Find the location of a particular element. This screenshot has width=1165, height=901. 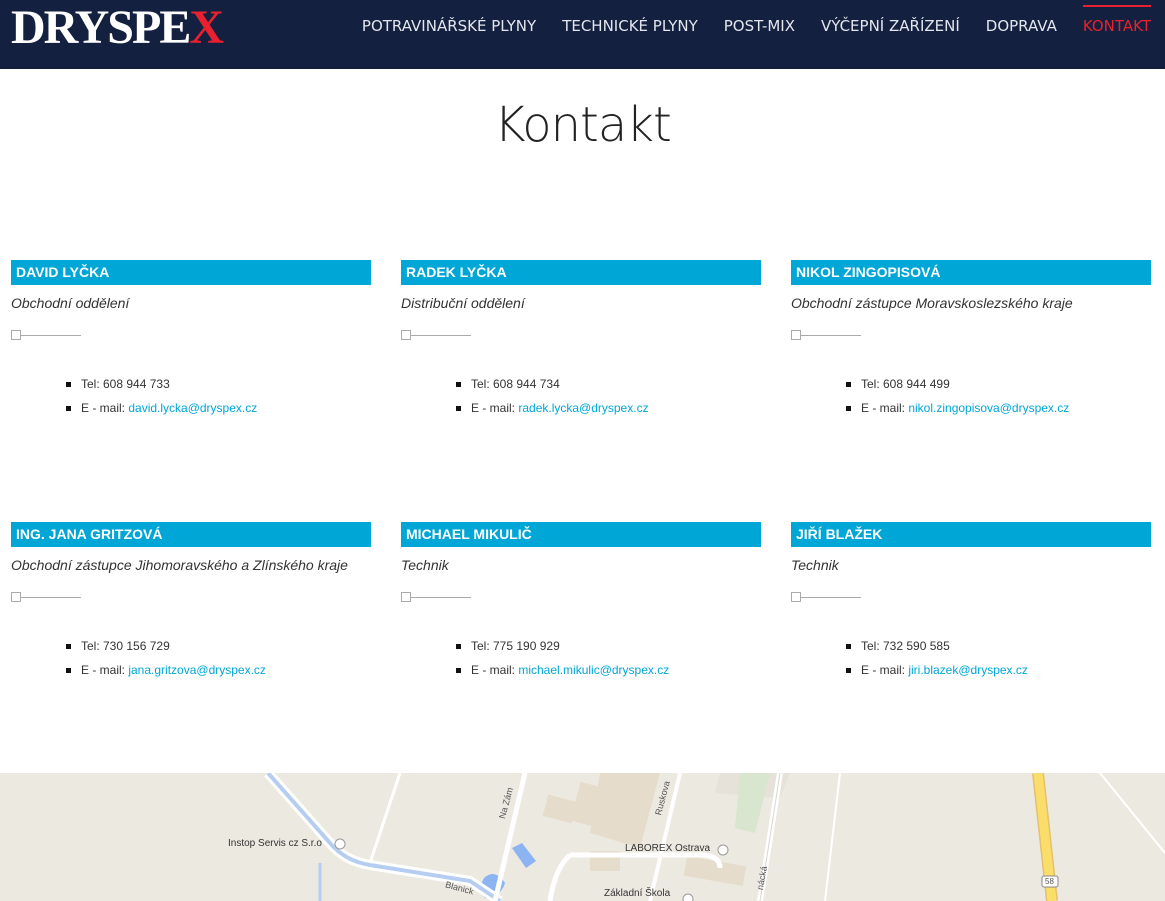

page-title: Kontakt is located at coordinates (583, 125).